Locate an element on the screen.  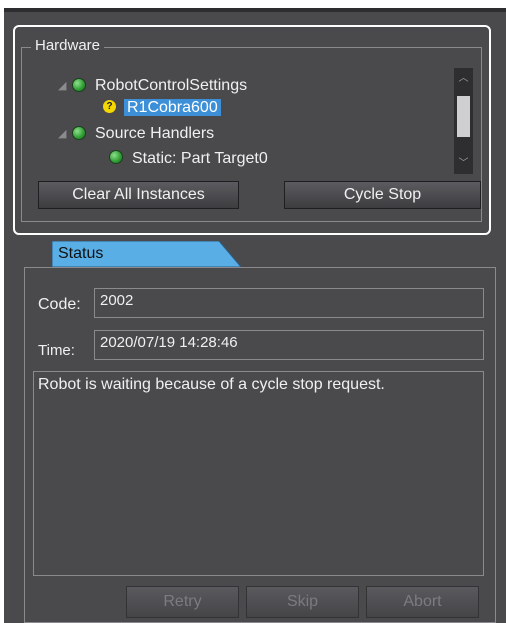
scroll-up-icon: ︿ is located at coordinates (463, 78).